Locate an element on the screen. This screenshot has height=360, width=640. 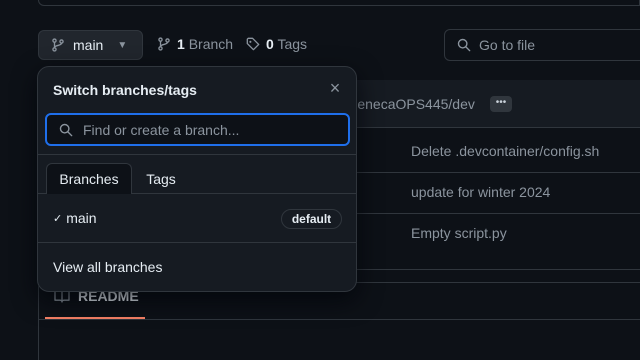
branch-selector-label: main is located at coordinates (88, 45).